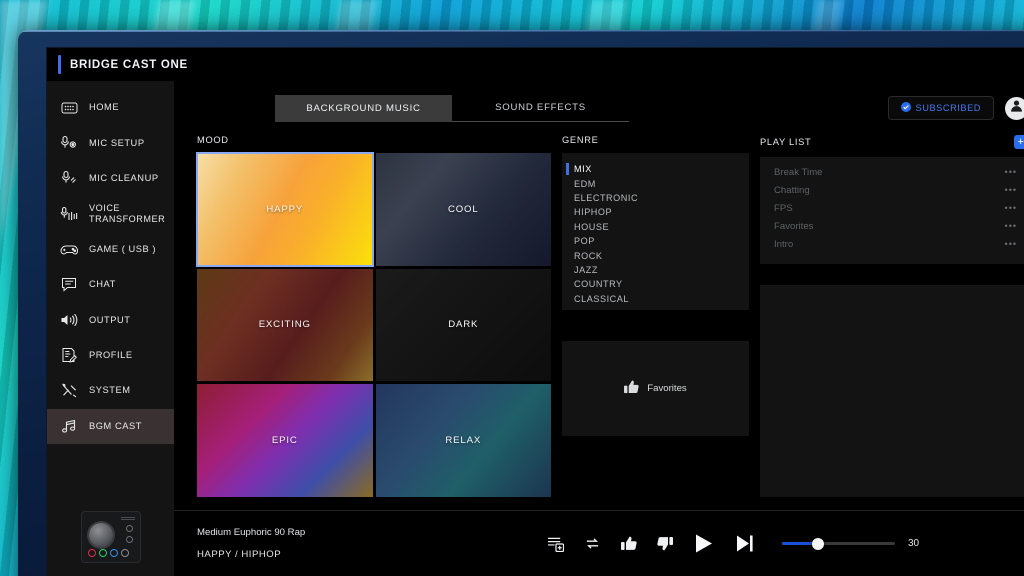 Image resolution: width=1024 pixels, height=576 pixels. I want to click on sidebar-item-mic-setup: MIC SETUP, so click(110, 142).